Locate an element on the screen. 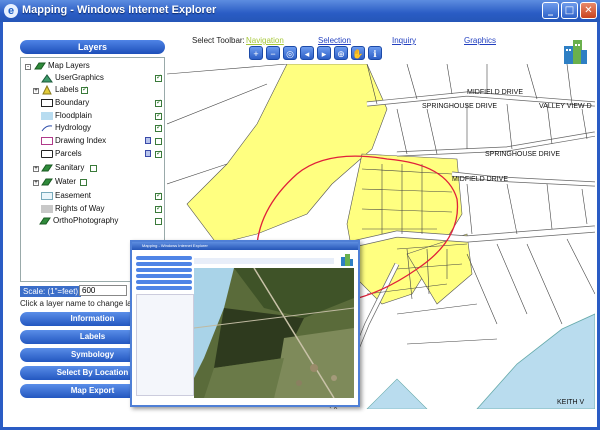  layer-checkbox-labels is located at coordinates (84, 89).